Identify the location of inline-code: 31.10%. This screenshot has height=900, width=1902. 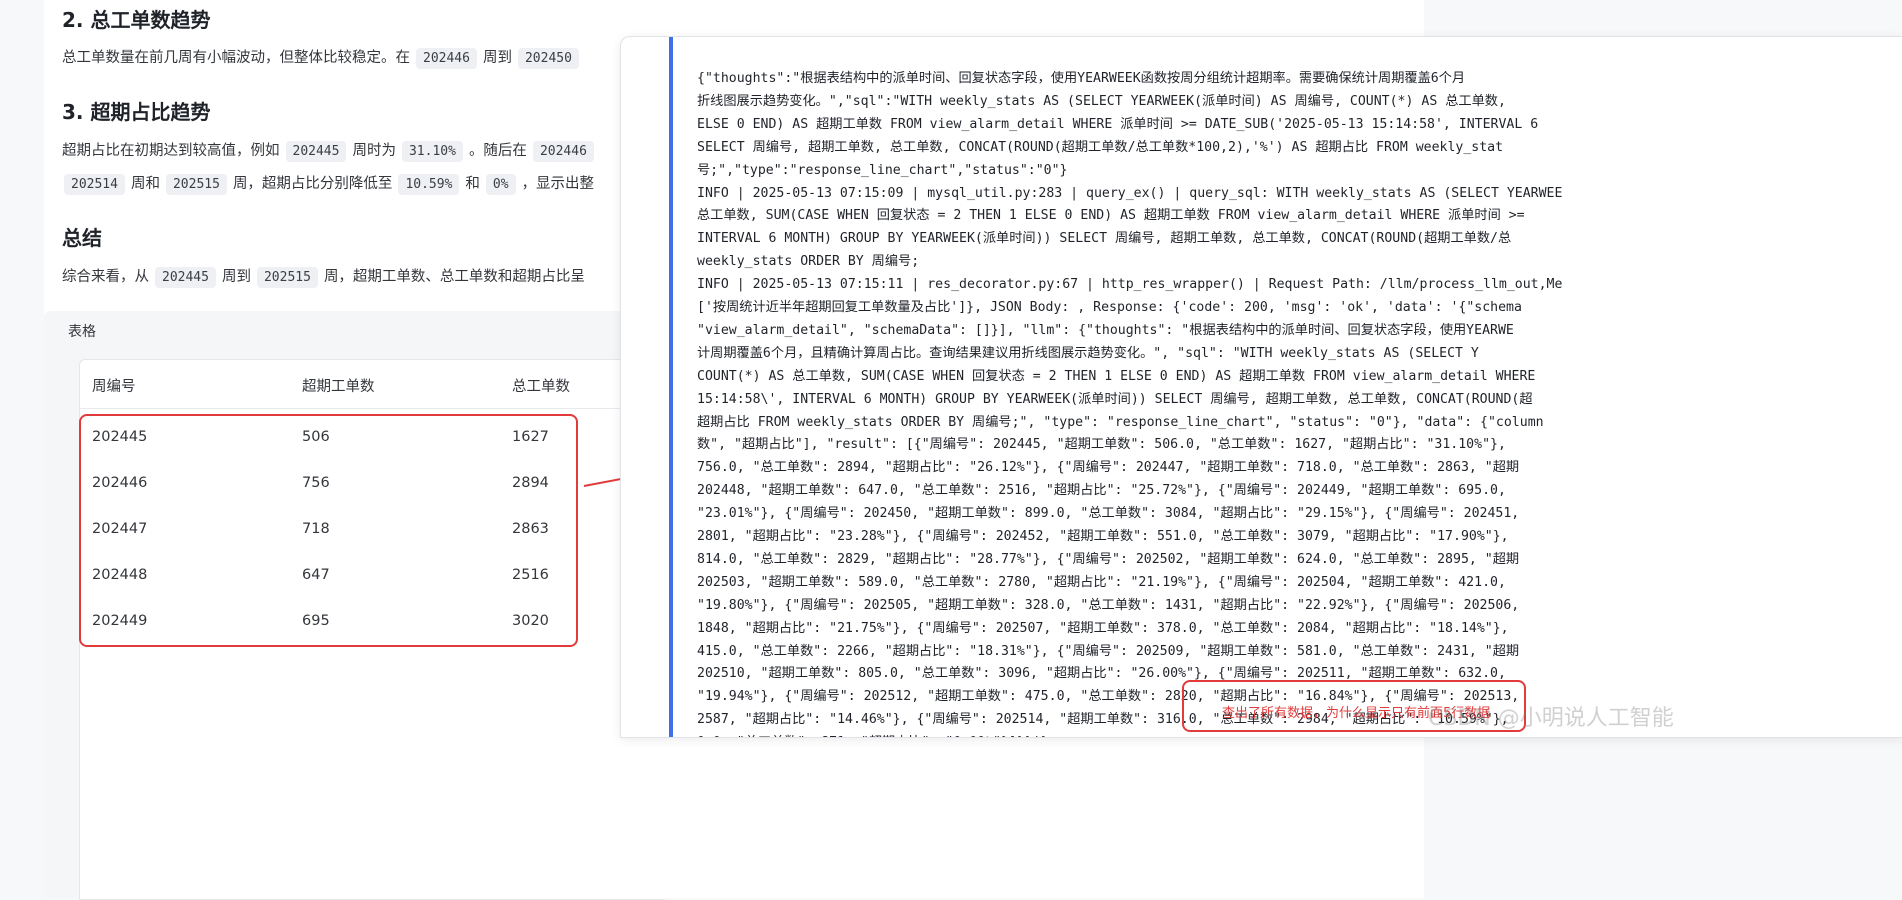
(432, 151).